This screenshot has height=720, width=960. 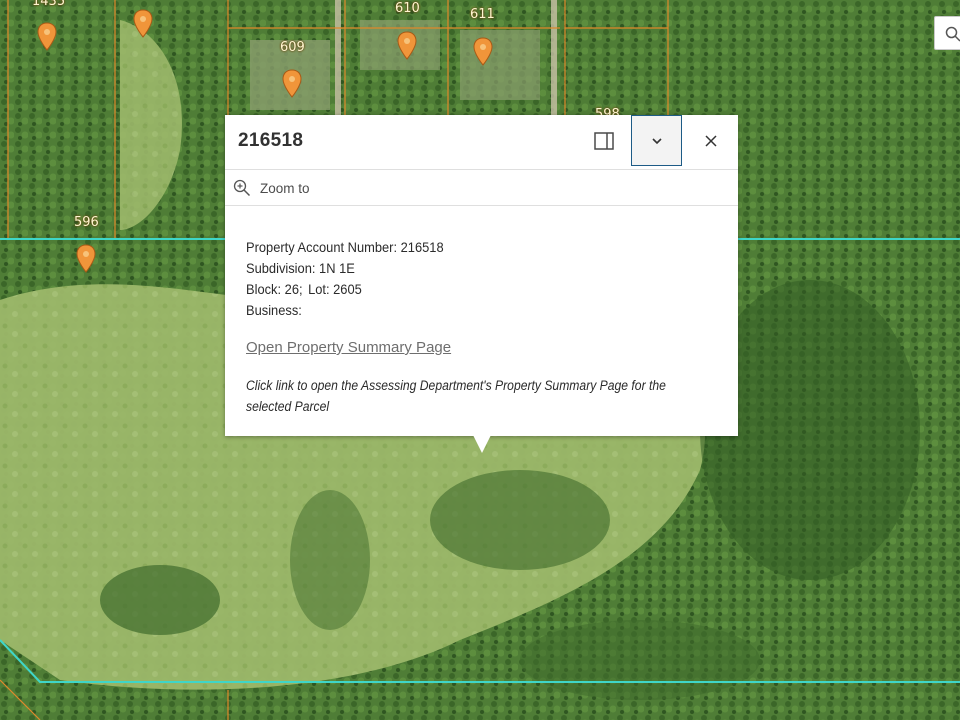 I want to click on popup-title: 216518, so click(x=271, y=140).